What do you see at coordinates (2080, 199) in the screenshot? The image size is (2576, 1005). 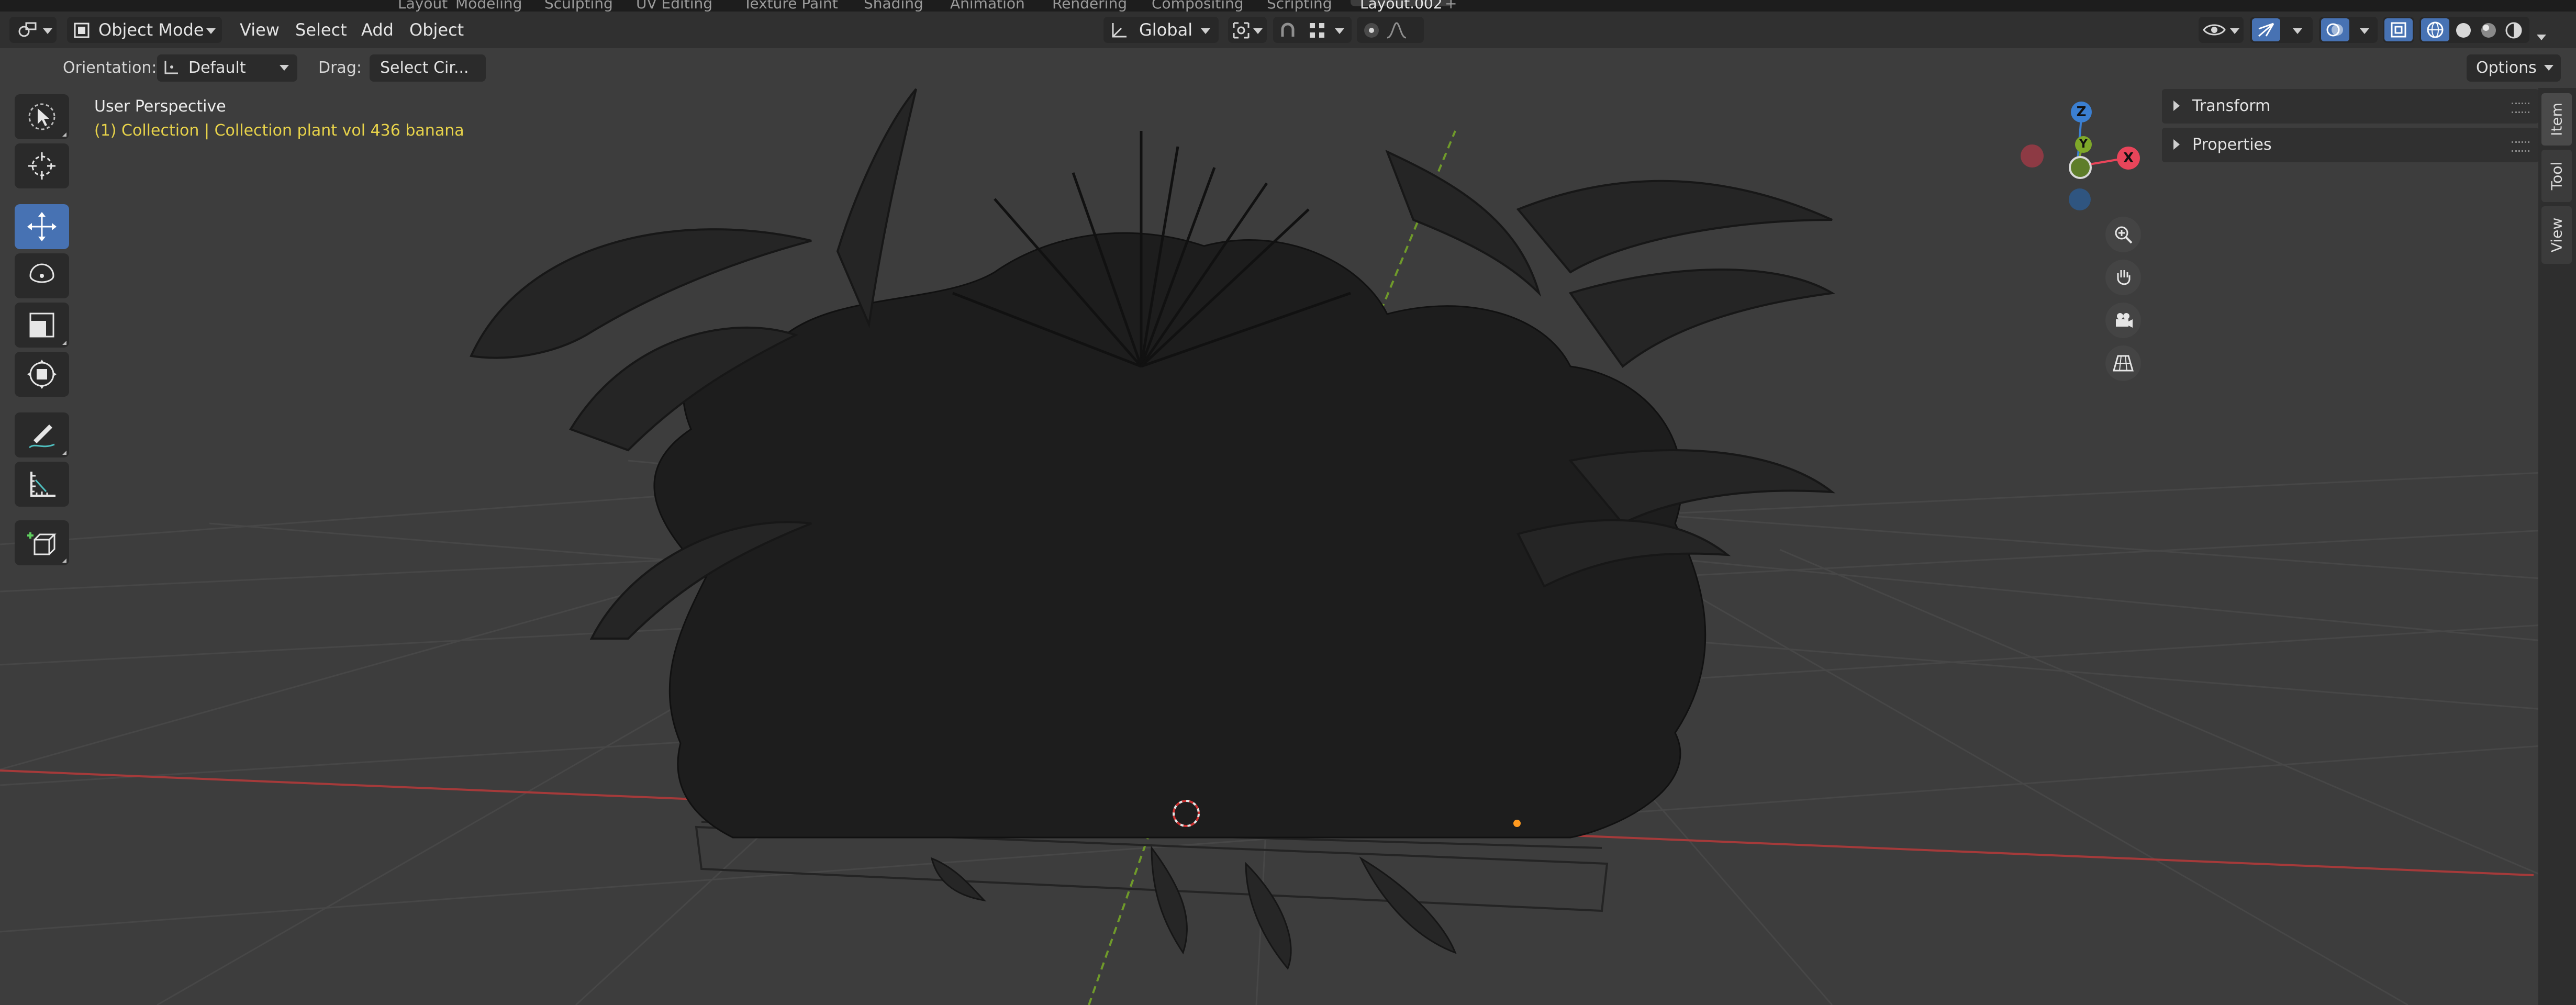 I see `gizmo-neg-z-axis` at bounding box center [2080, 199].